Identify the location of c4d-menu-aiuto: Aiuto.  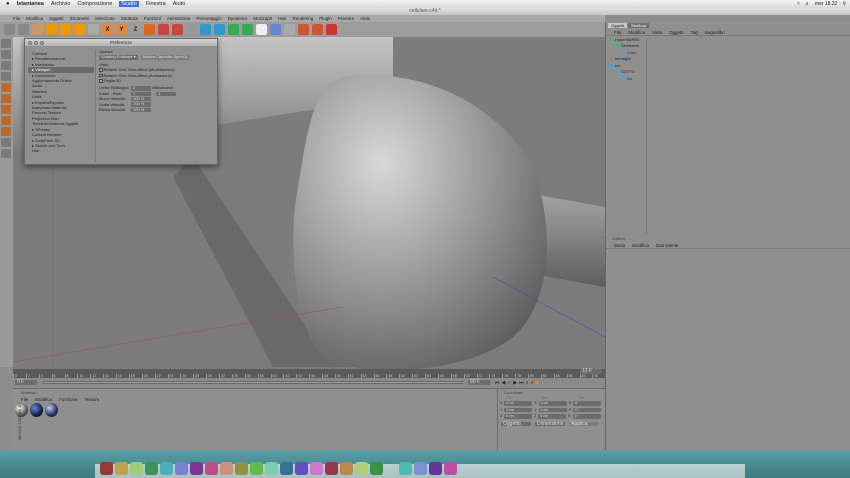
(365, 18).